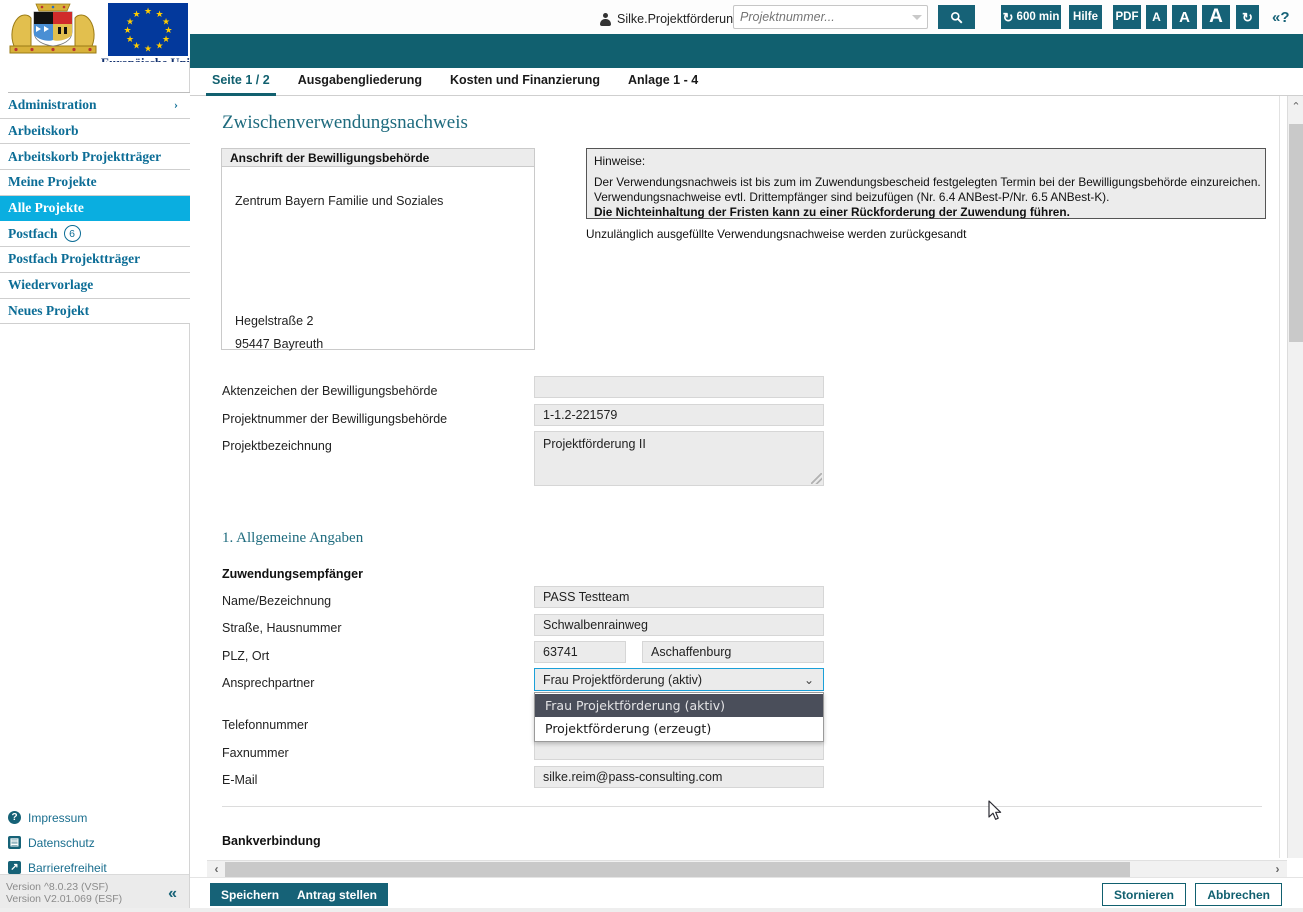  What do you see at coordinates (1281, 17) in the screenshot?
I see `collapse-toolbar-button: «?` at bounding box center [1281, 17].